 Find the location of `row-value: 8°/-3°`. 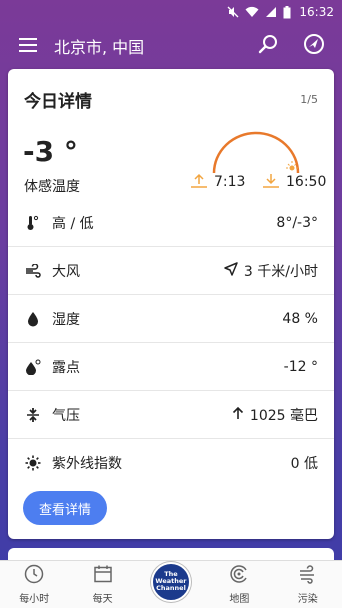

row-value: 8°/-3° is located at coordinates (297, 222).